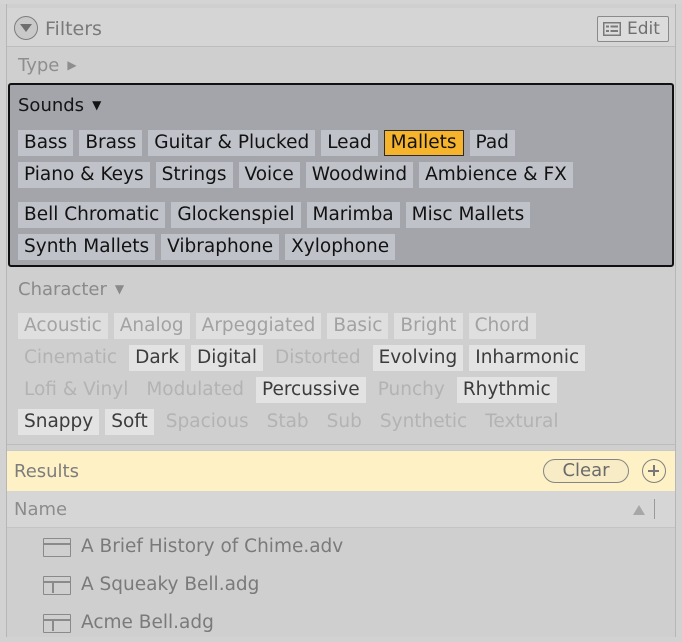 The image size is (682, 642). I want to click on filters-header: Filters Edit, so click(341, 27).